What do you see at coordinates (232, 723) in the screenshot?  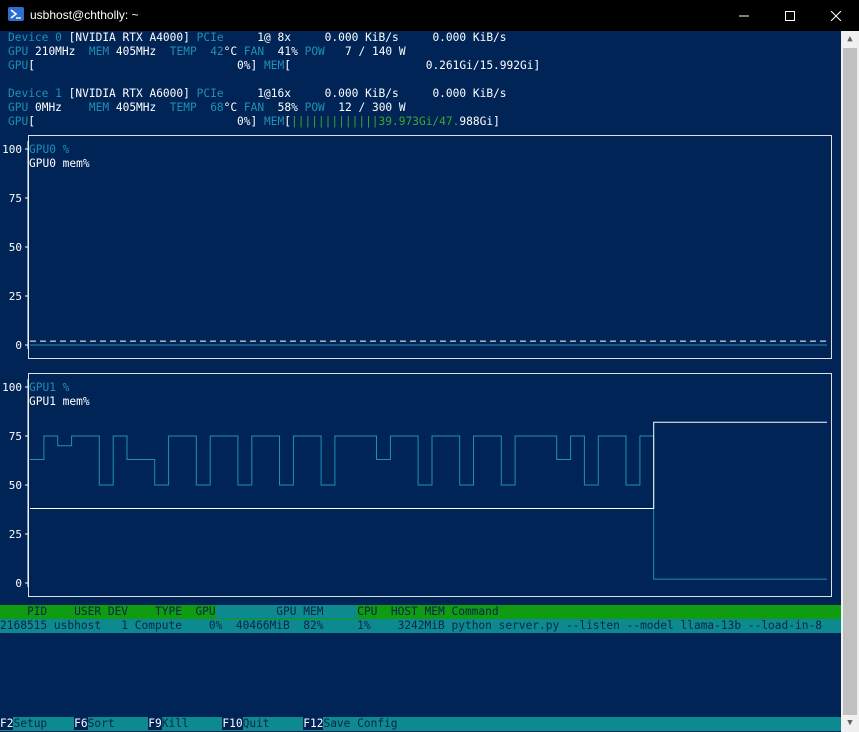 I see `fkey-f10: F10` at bounding box center [232, 723].